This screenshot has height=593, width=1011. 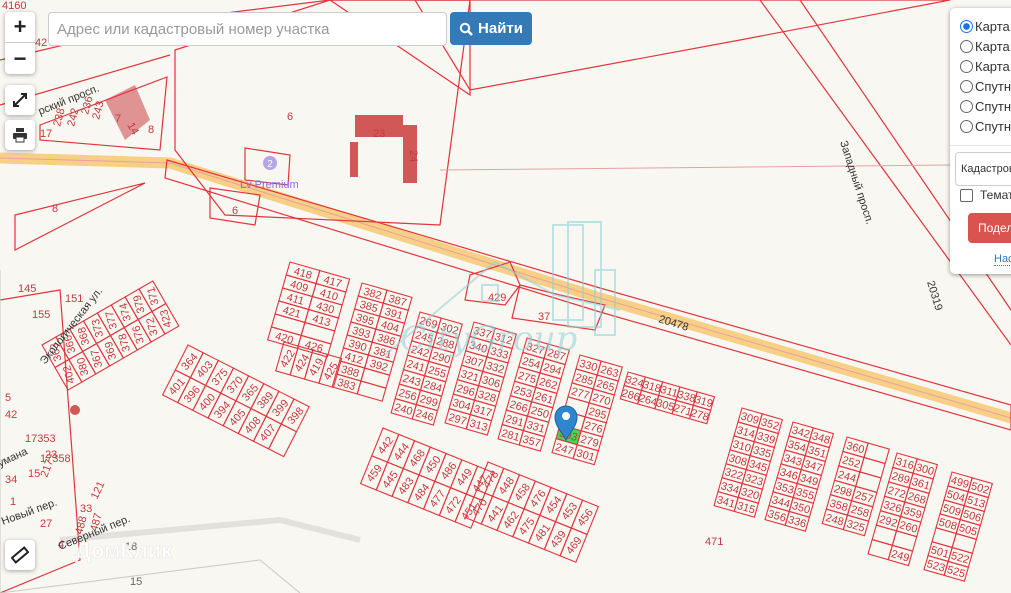 I want to click on parcel-label: 6, so click(x=290, y=117).